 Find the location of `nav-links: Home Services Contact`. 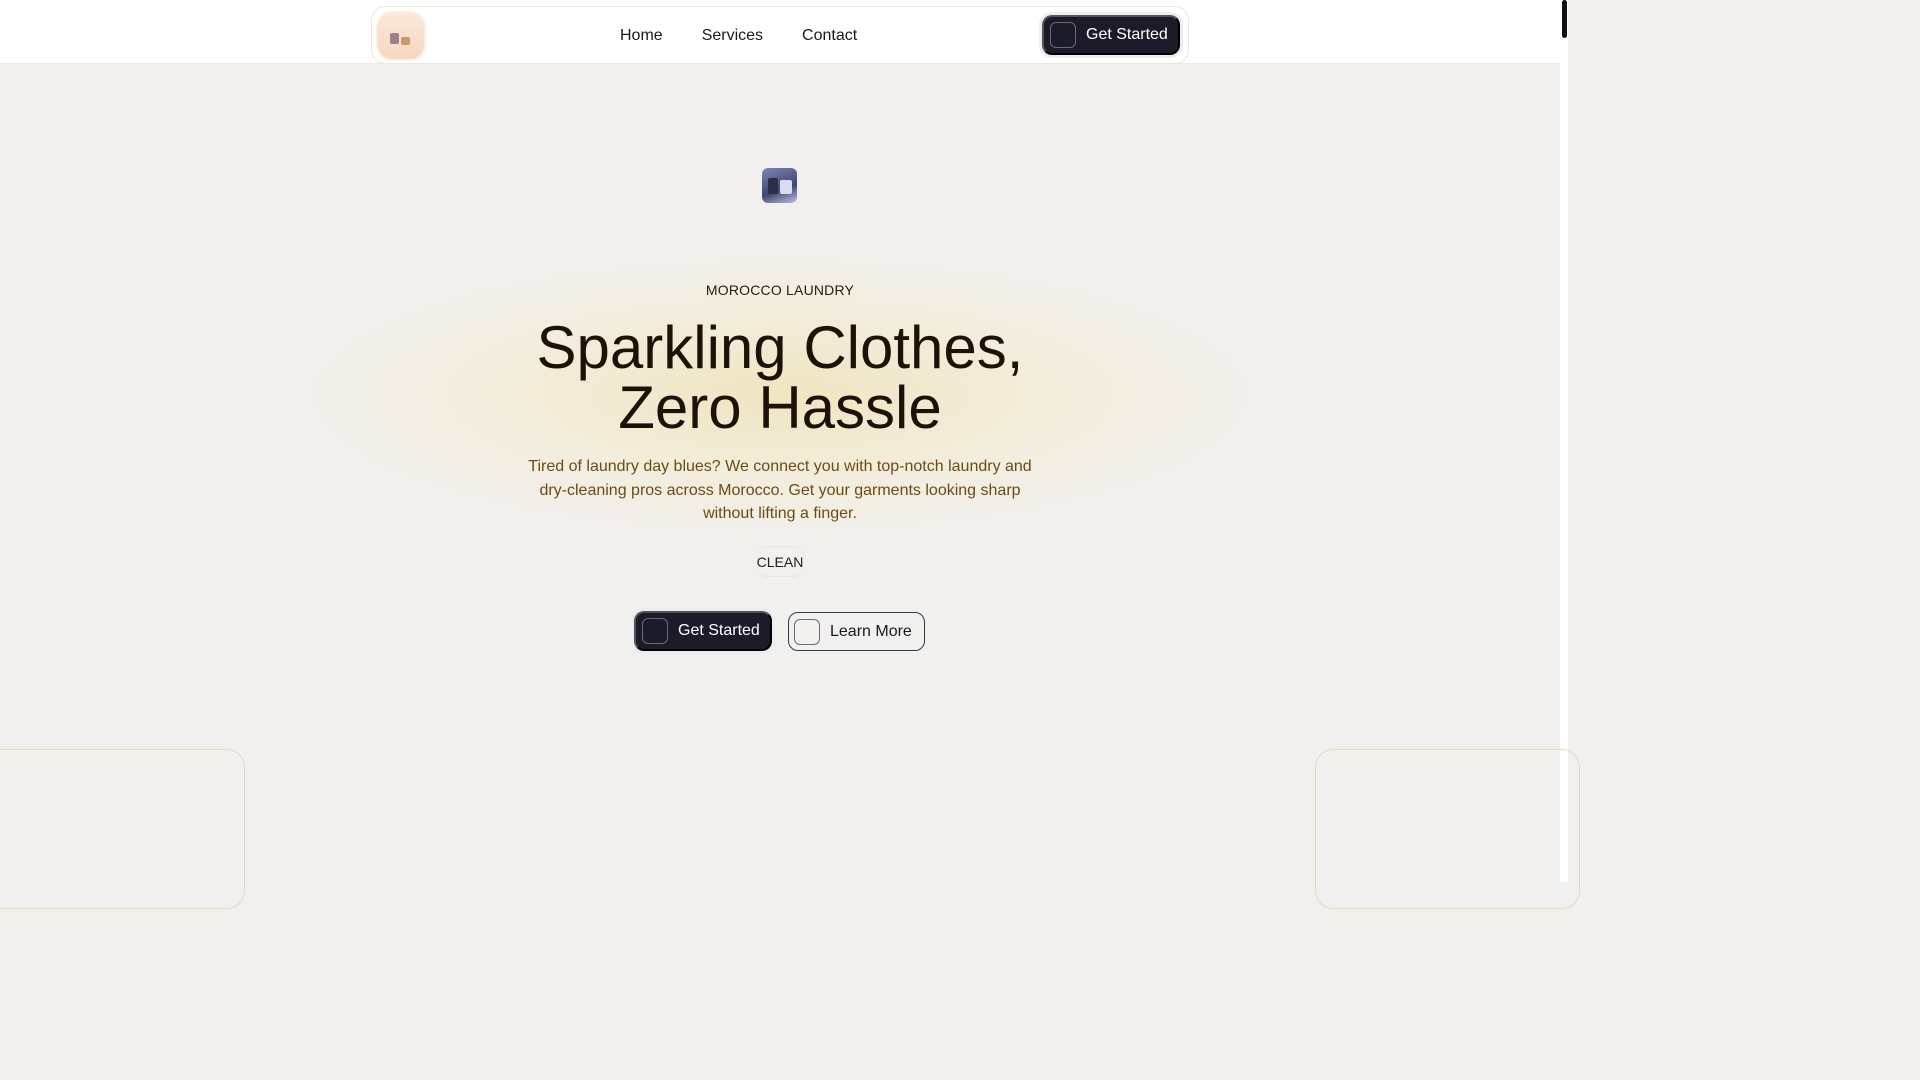

nav-links: Home Services Contact is located at coordinates (758, 36).